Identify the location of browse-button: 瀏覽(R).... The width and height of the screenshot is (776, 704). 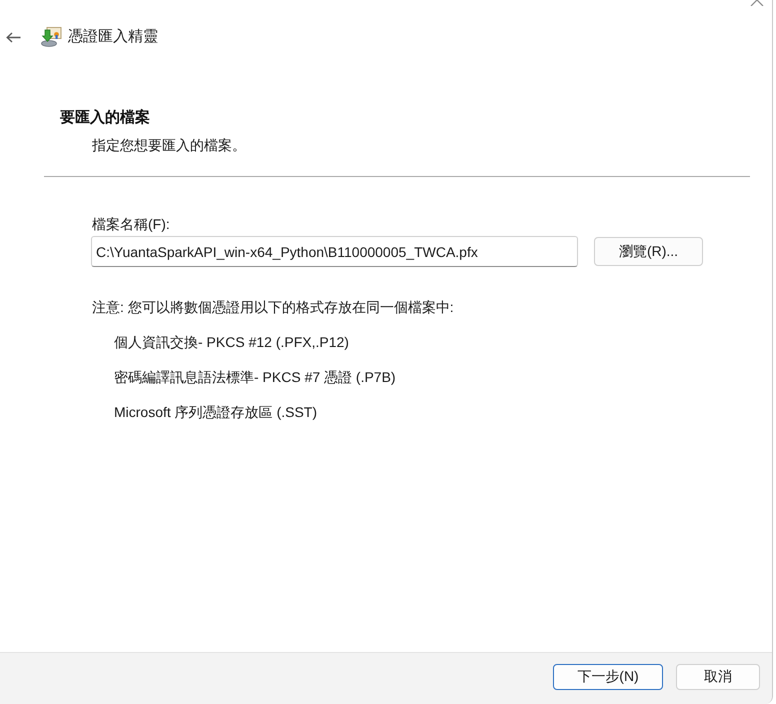
(648, 251).